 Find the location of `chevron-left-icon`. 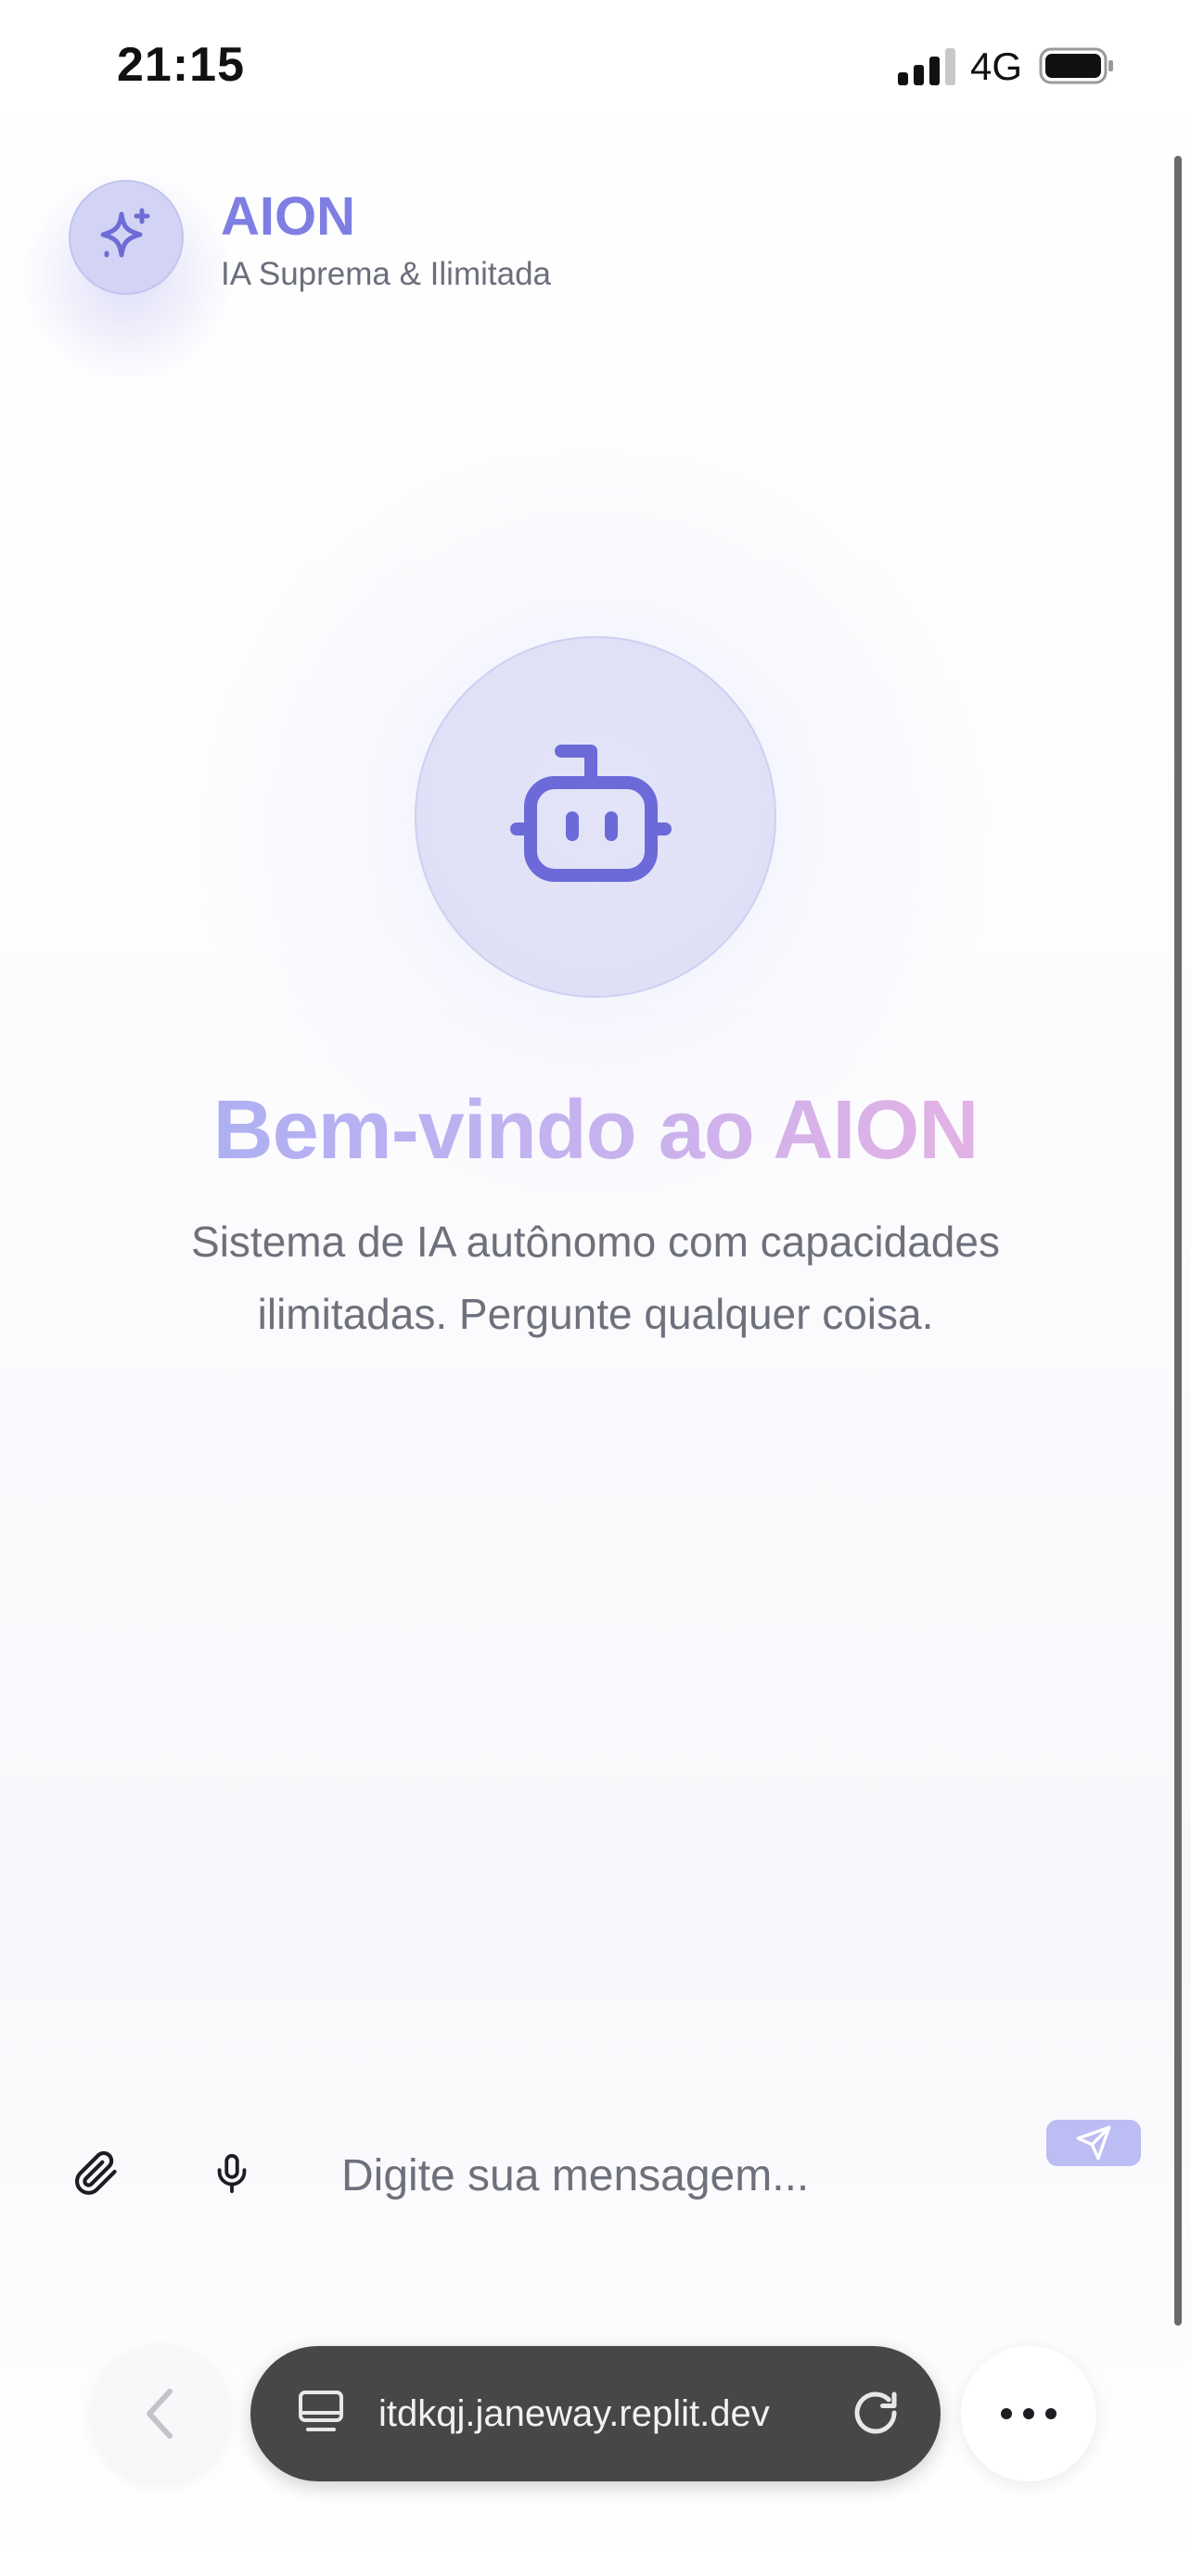

chevron-left-icon is located at coordinates (160, 2414).